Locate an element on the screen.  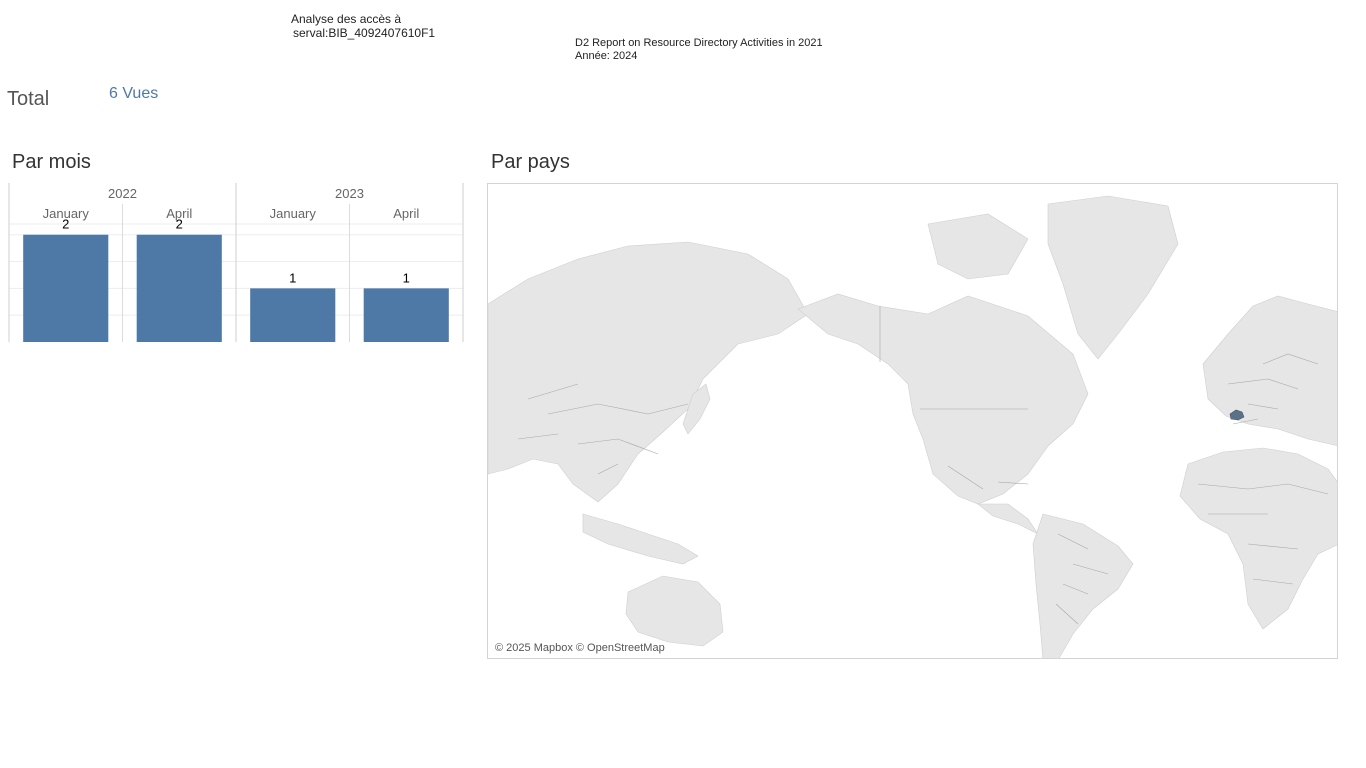
section-title-by-country: Par pays is located at coordinates (530, 162).